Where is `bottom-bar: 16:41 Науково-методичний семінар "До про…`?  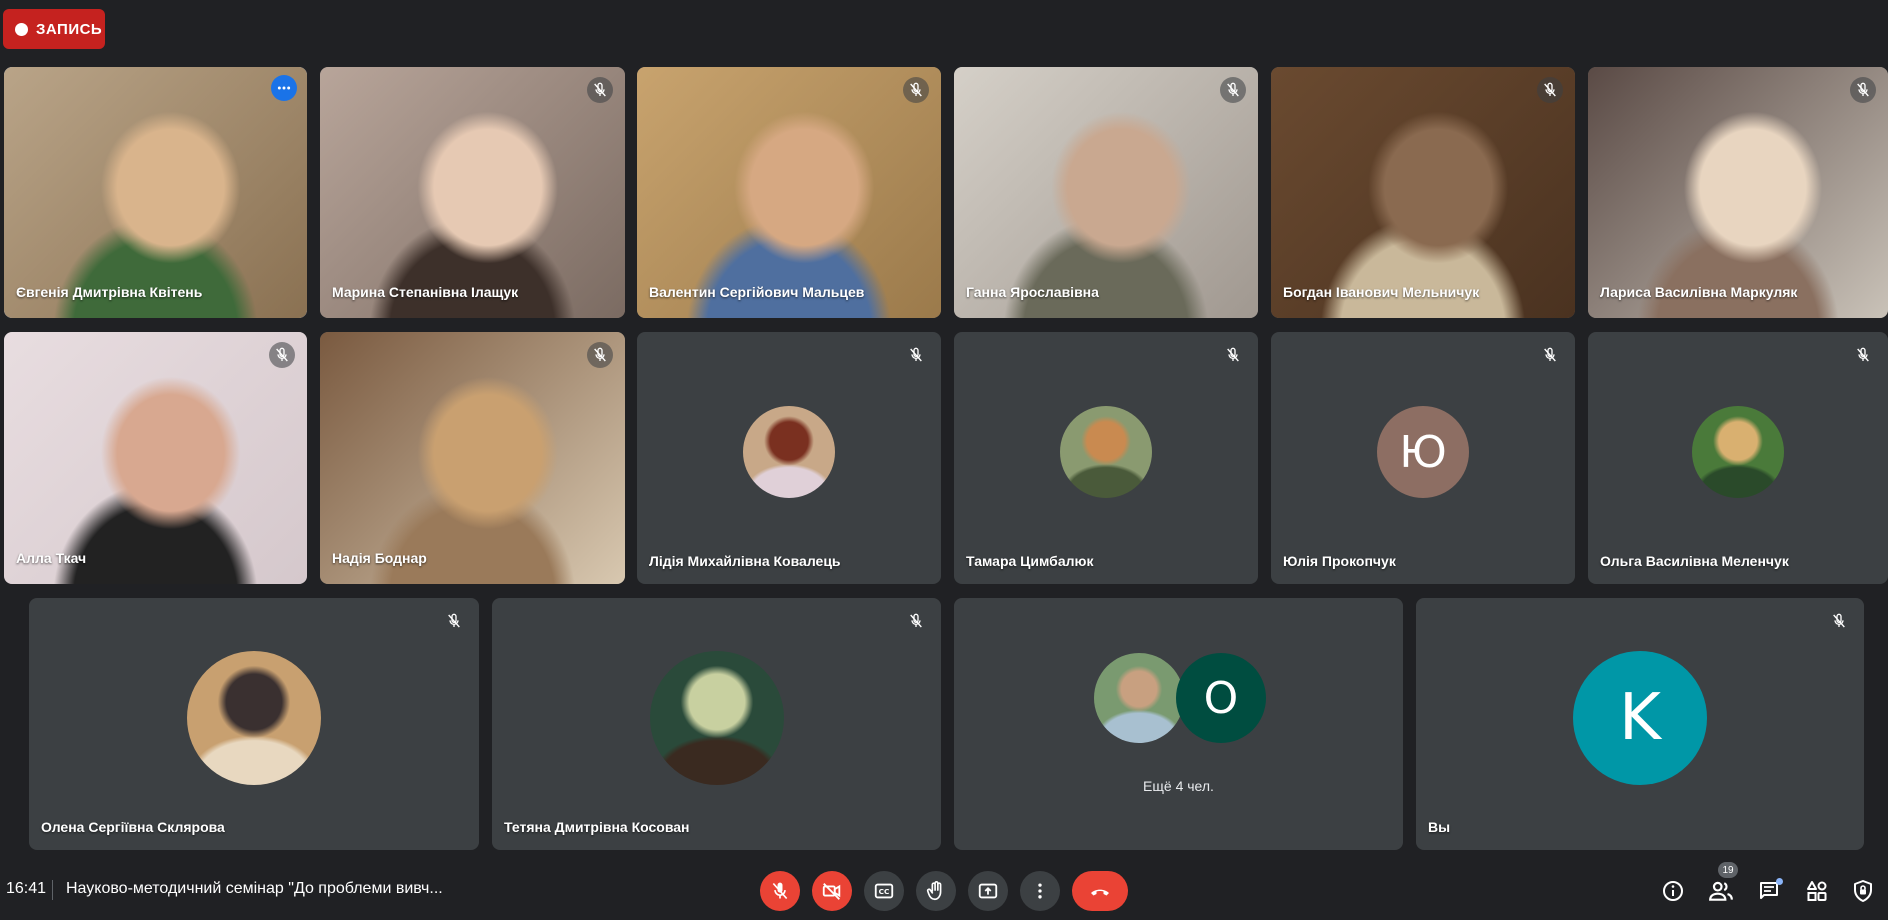 bottom-bar: 16:41 Науково-методичний семінар "До про… is located at coordinates (944, 890).